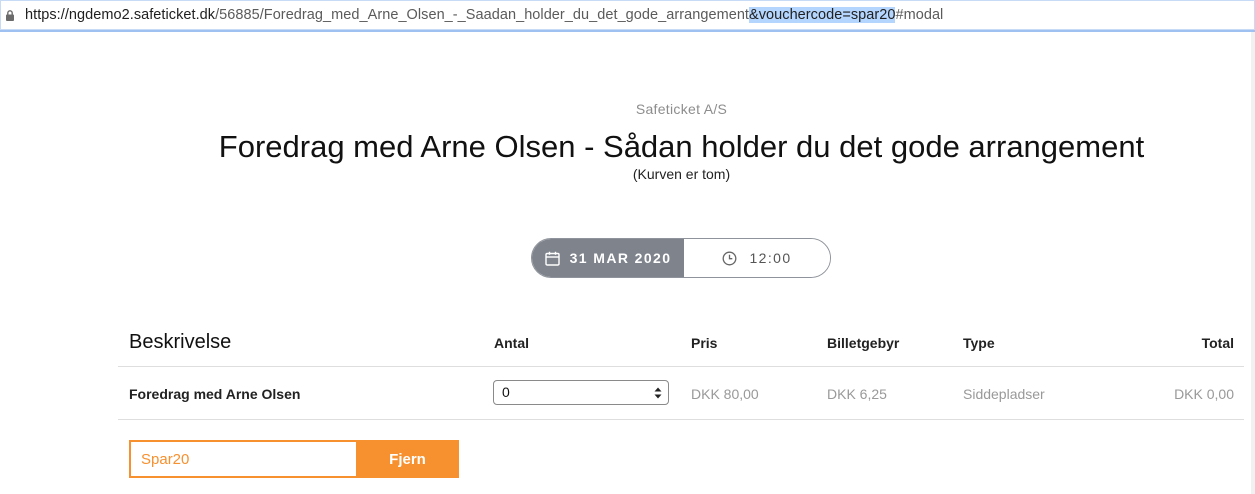  What do you see at coordinates (658, 393) in the screenshot?
I see `select-arrows-icon` at bounding box center [658, 393].